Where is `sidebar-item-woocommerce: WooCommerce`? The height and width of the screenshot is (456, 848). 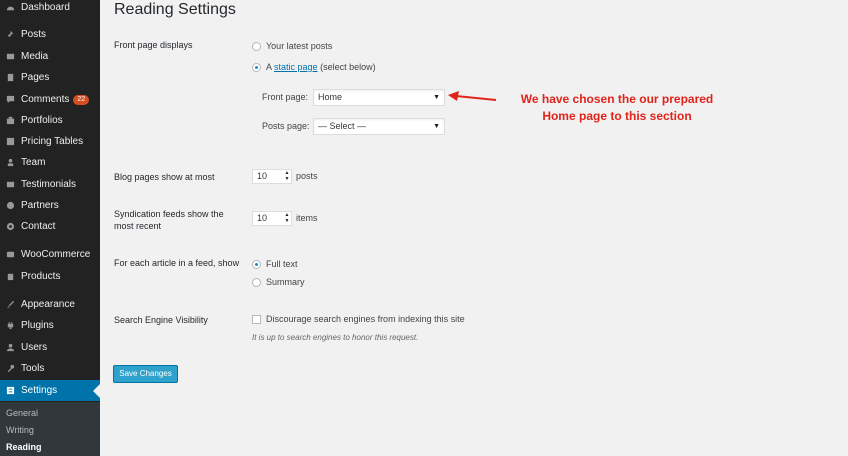 sidebar-item-woocommerce: WooCommerce is located at coordinates (50, 254).